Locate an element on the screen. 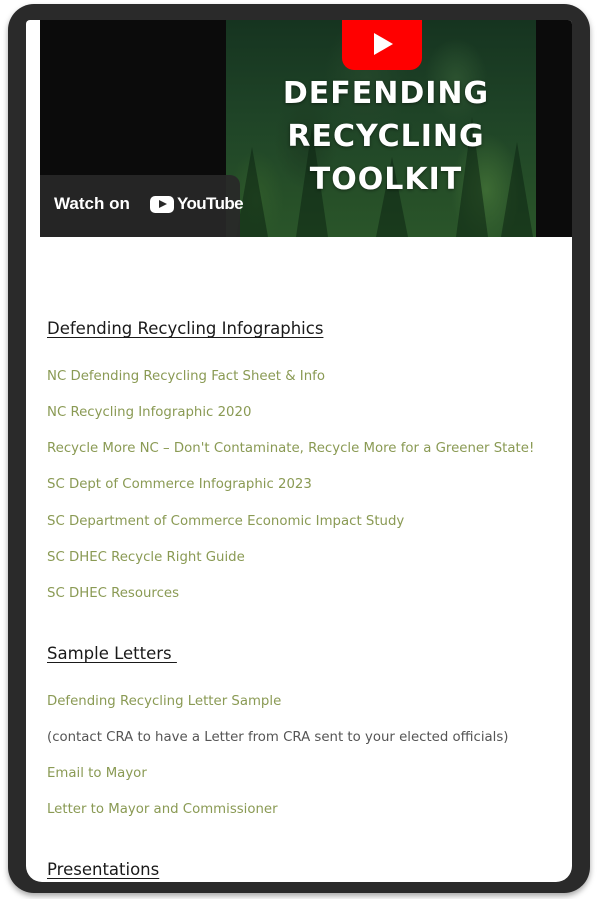 Image resolution: width=598 pixels, height=899 pixels. link-letter-sample: Defending Recycling Letter Sample is located at coordinates (164, 701).